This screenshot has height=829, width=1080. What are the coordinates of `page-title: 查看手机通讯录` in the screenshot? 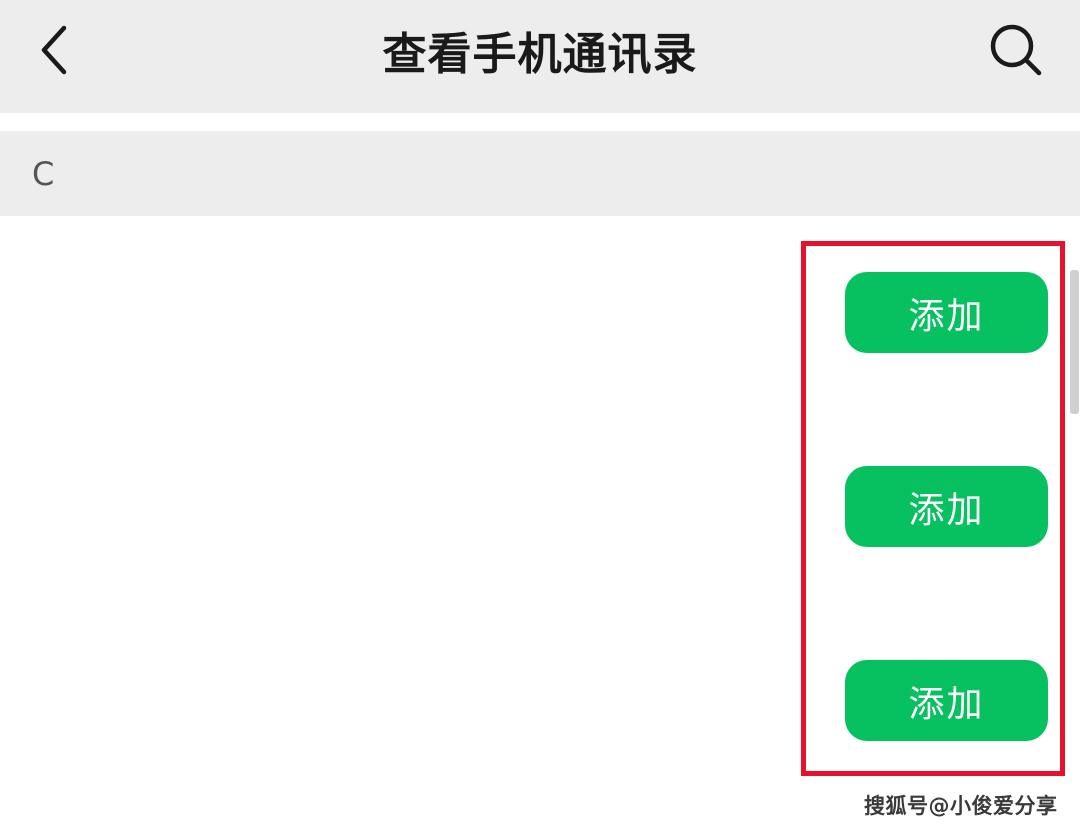 It's located at (540, 54).